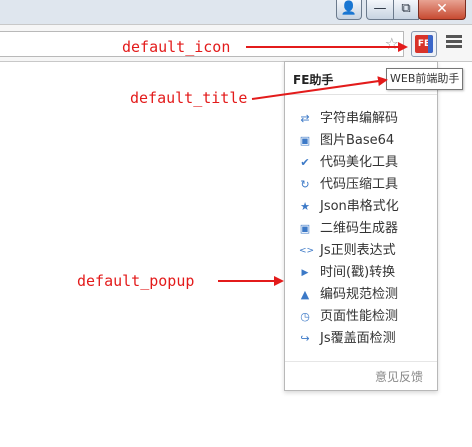 Image resolution: width=472 pixels, height=447 pixels. I want to click on menu-item-qrcode: ▣ 二维码生成器, so click(361, 230).